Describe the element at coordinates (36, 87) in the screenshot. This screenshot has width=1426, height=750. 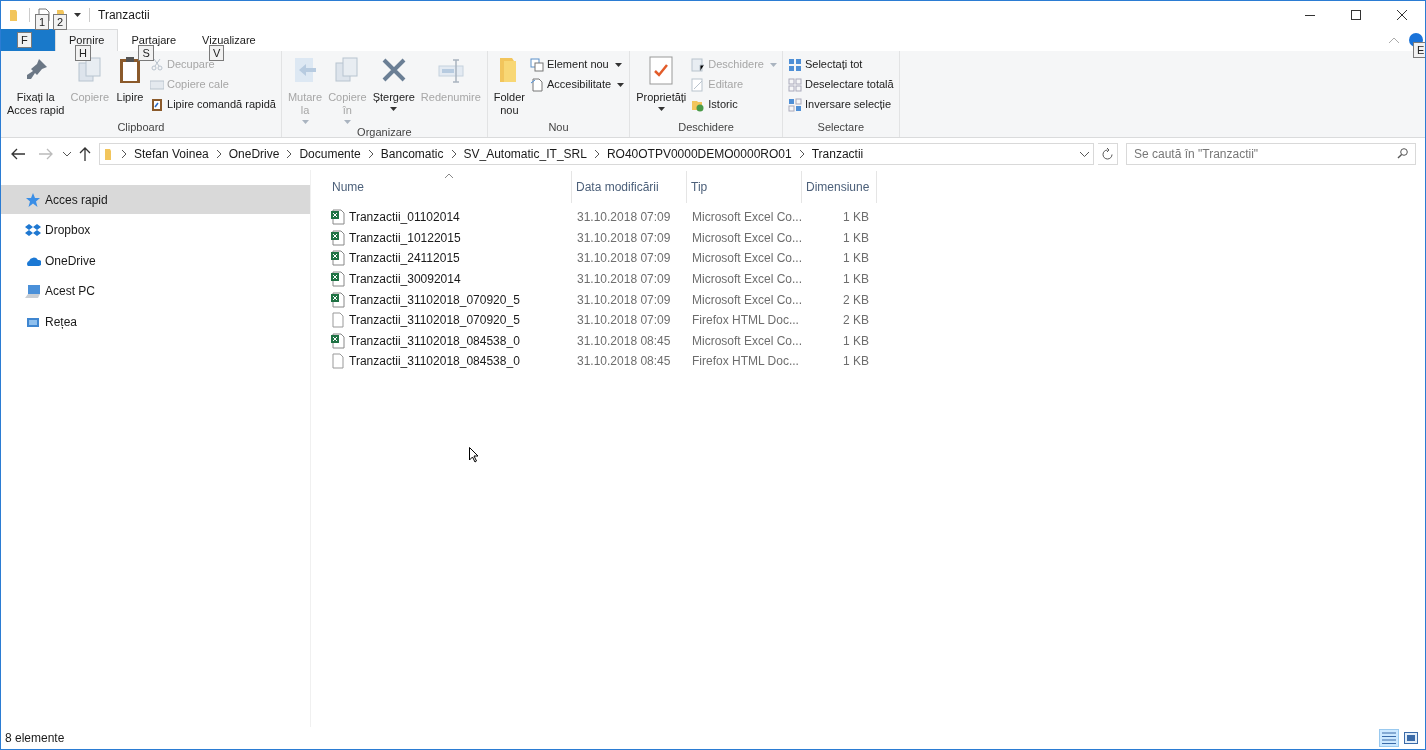
I see `ribbon-button: Fixați la Acces rapid` at that location.